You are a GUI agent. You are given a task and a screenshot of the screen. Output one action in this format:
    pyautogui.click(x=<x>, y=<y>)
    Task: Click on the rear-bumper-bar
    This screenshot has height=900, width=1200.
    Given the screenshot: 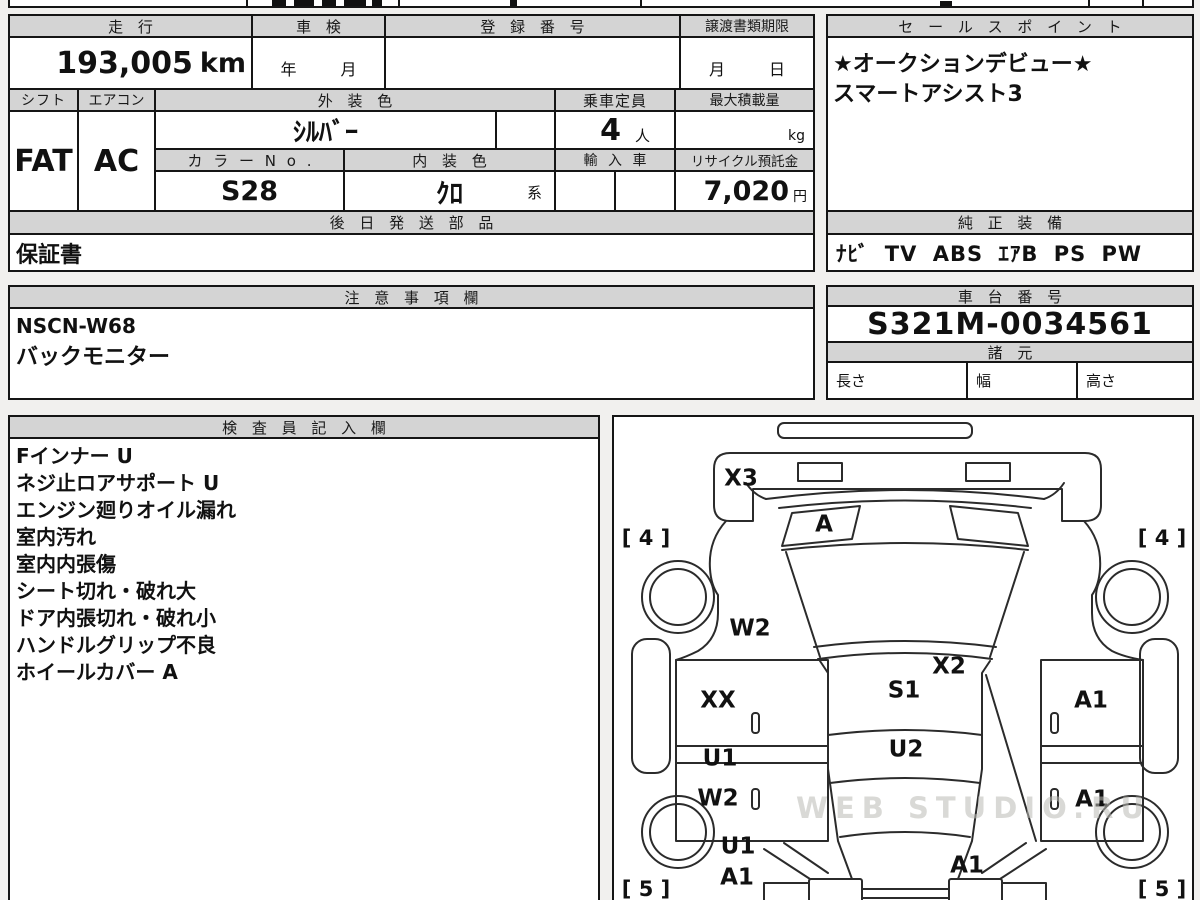 What is the action you would take?
    pyautogui.click(x=905, y=893)
    